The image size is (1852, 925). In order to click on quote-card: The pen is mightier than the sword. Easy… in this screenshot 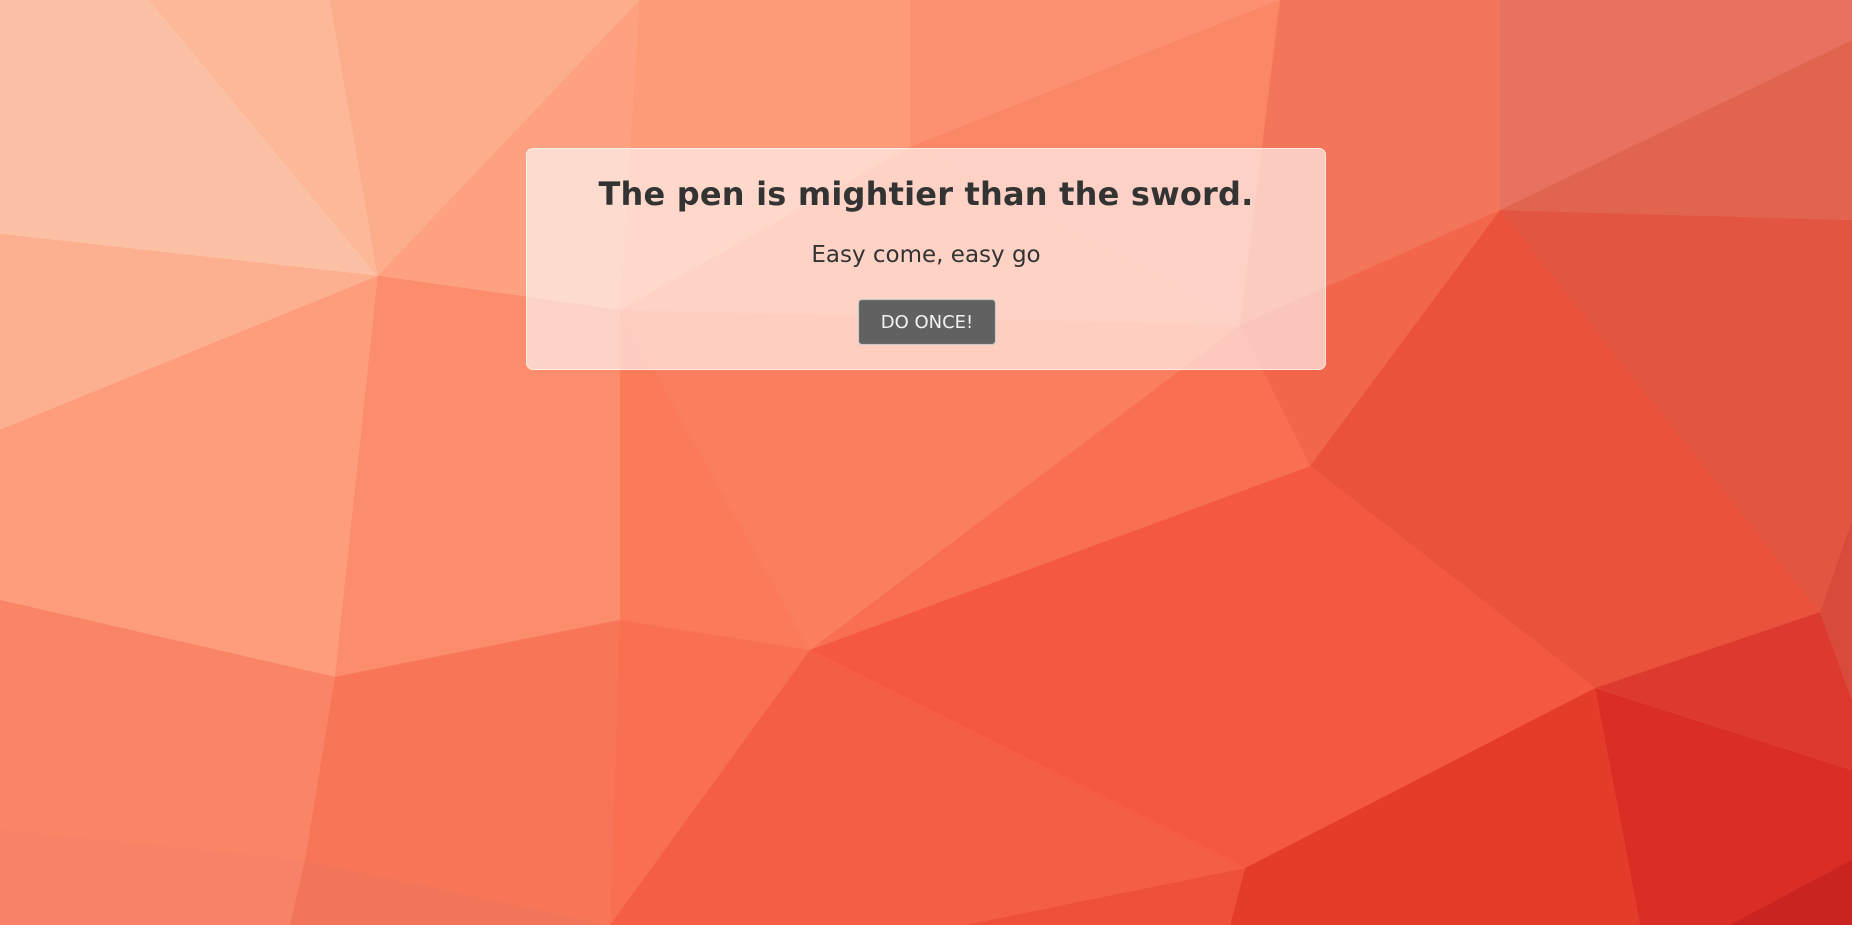, I will do `click(926, 259)`.